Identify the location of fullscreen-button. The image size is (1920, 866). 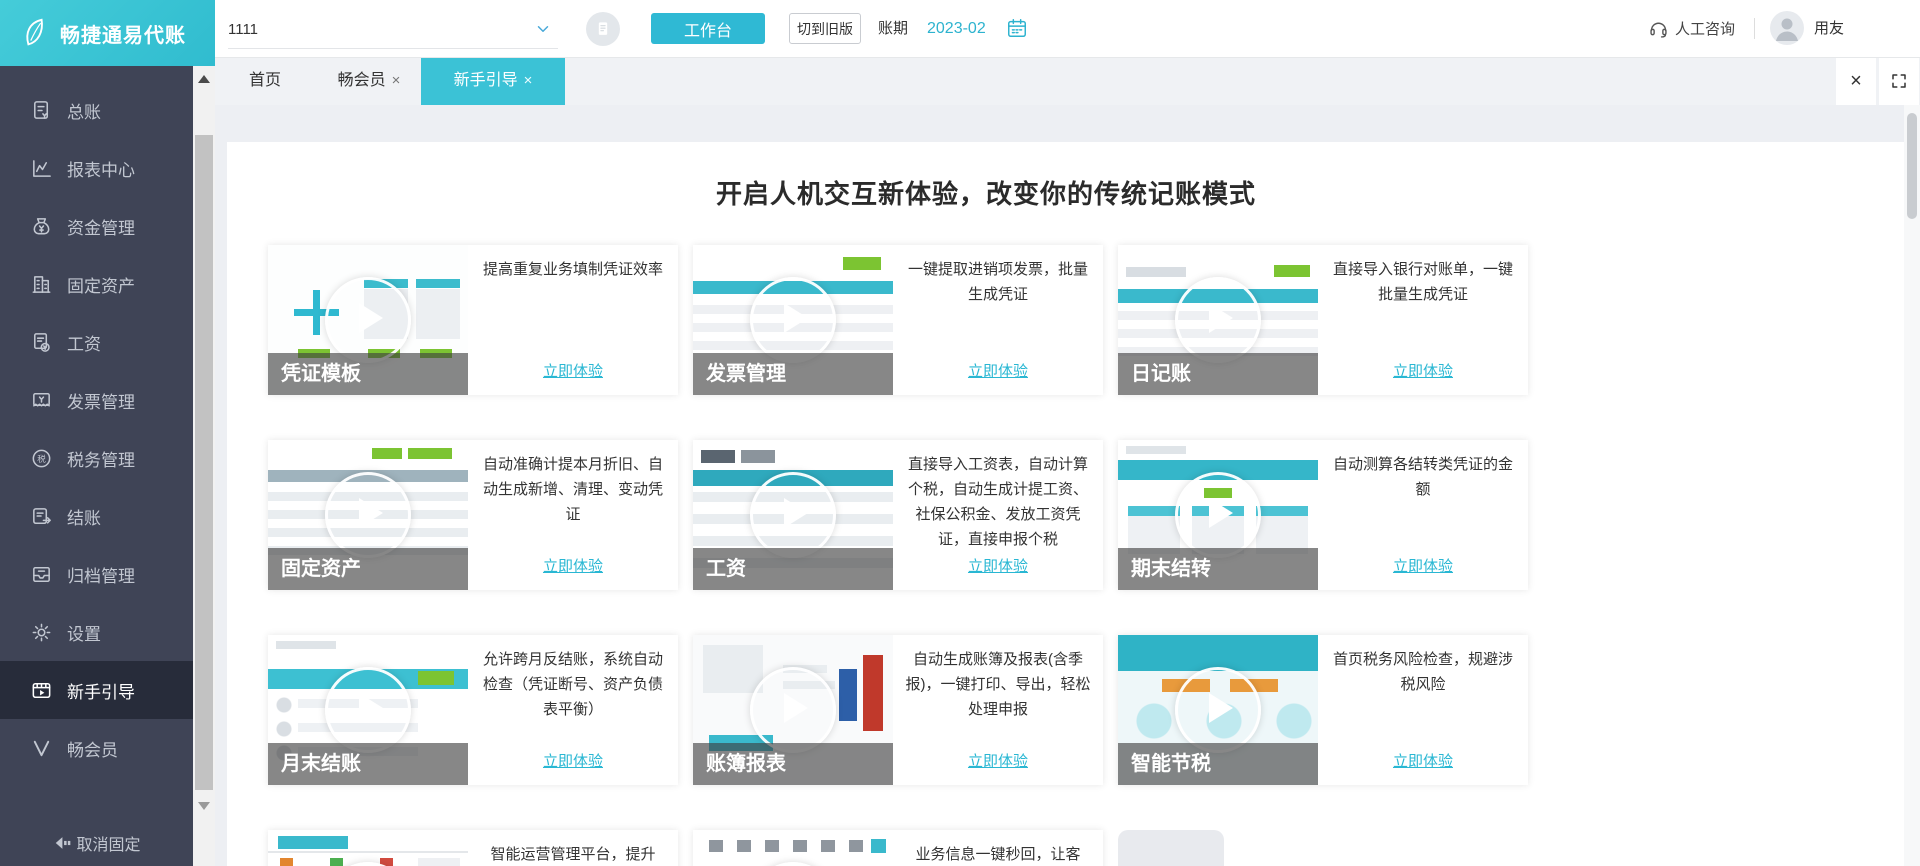
(1899, 81).